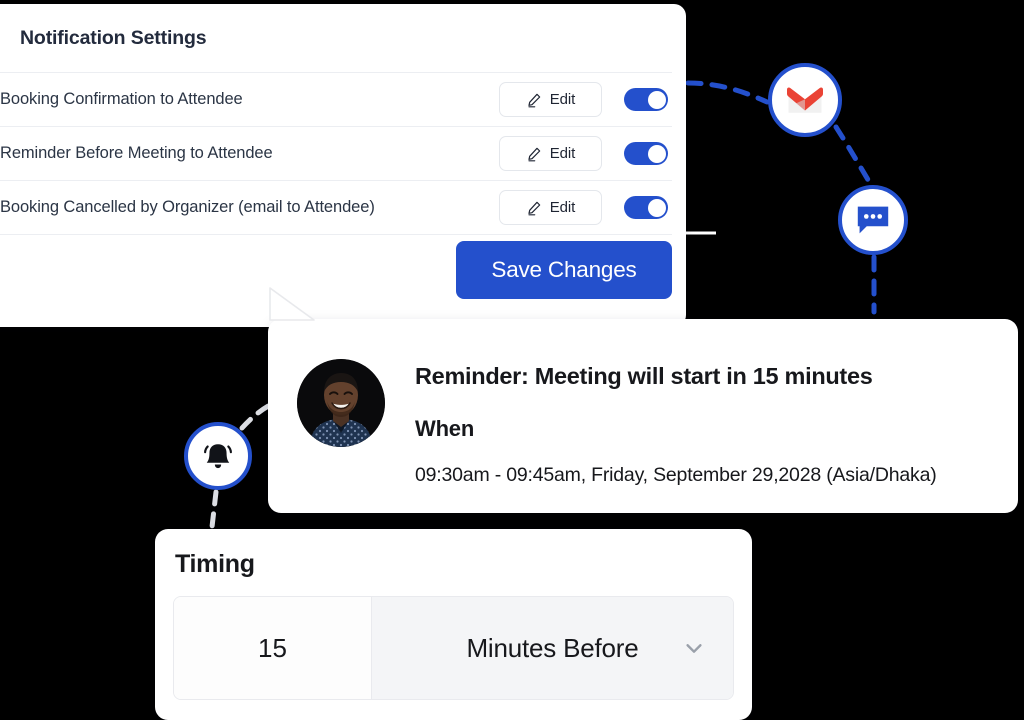 This screenshot has height=720, width=1024. What do you see at coordinates (336, 99) in the screenshot?
I see `setting-row-booking-confirmation: Booking Confirmation to Attendee Edit` at bounding box center [336, 99].